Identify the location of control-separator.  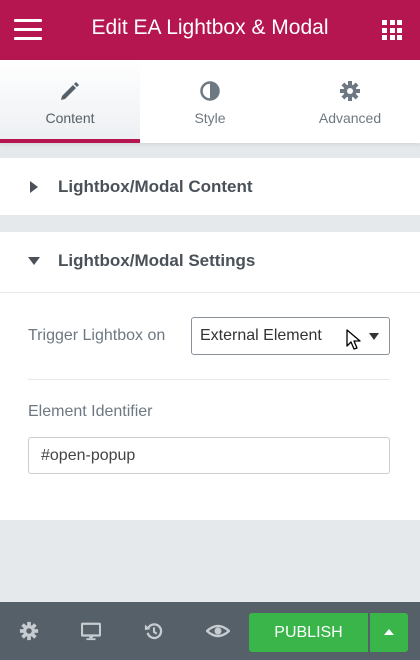
(209, 379).